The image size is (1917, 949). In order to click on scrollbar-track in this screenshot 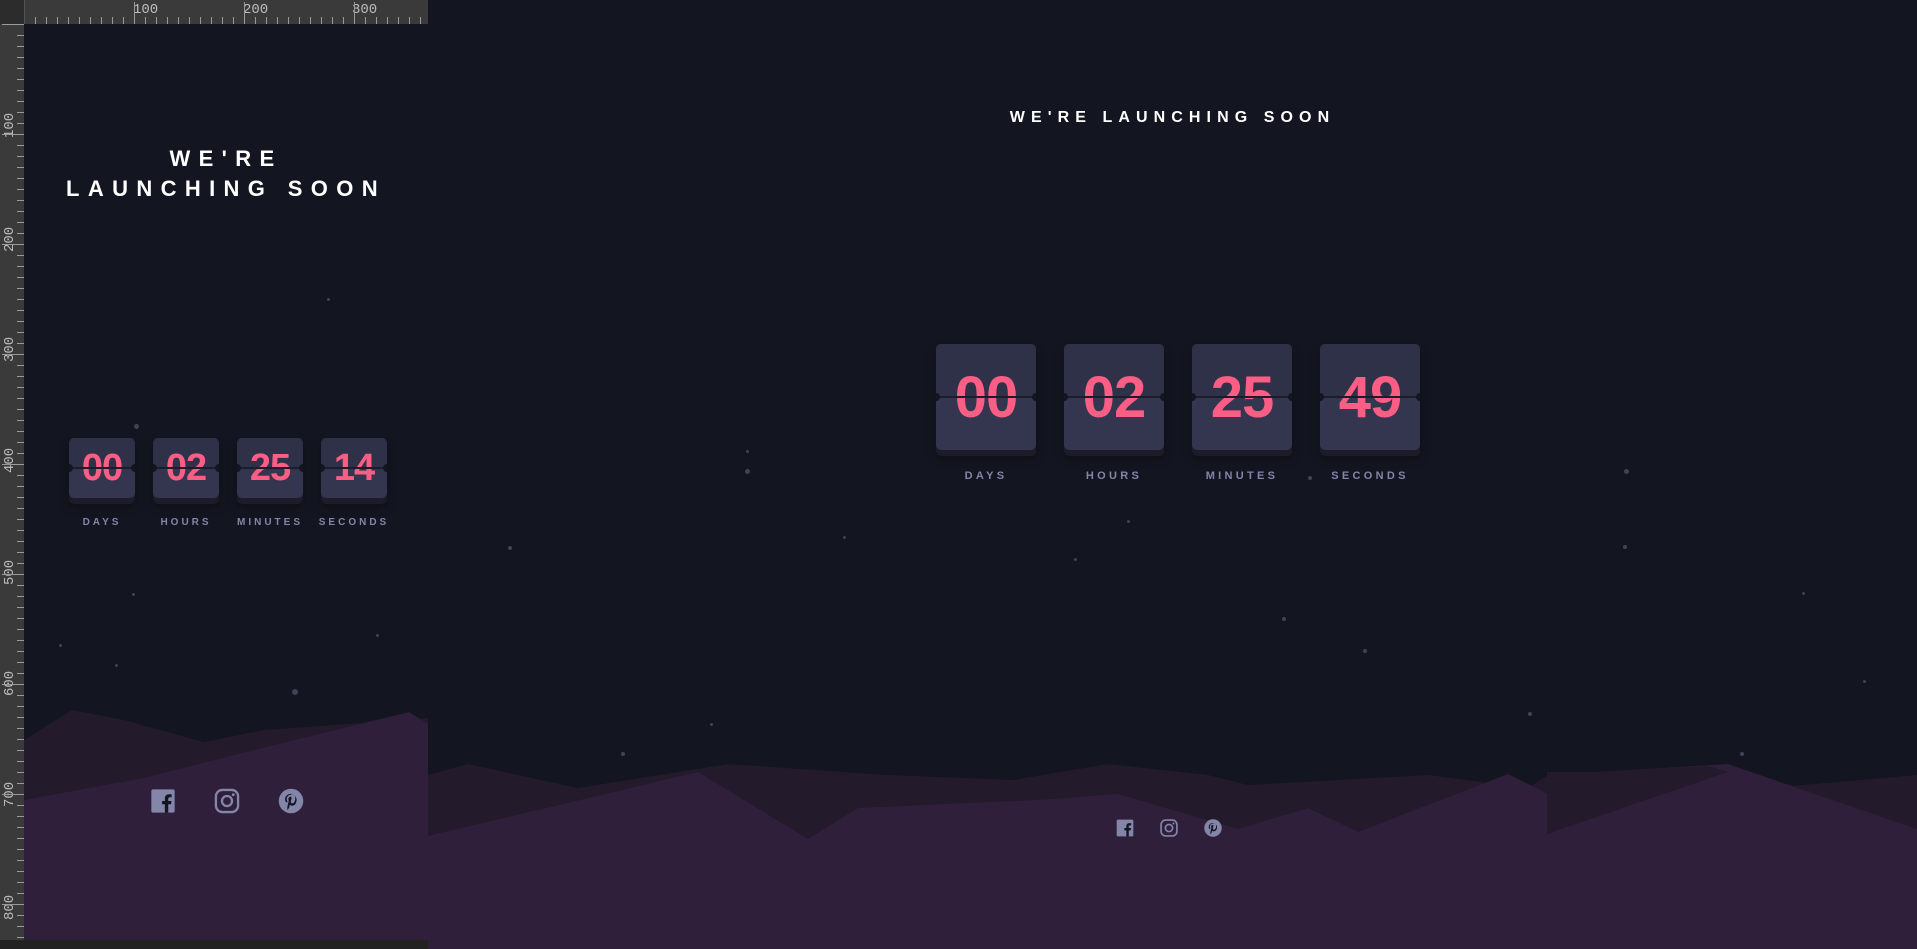, I will do `click(214, 944)`.